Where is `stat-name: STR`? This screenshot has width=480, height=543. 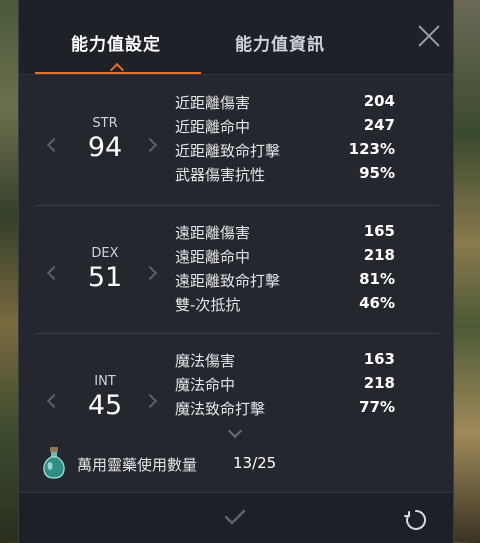
stat-name: STR is located at coordinates (105, 123).